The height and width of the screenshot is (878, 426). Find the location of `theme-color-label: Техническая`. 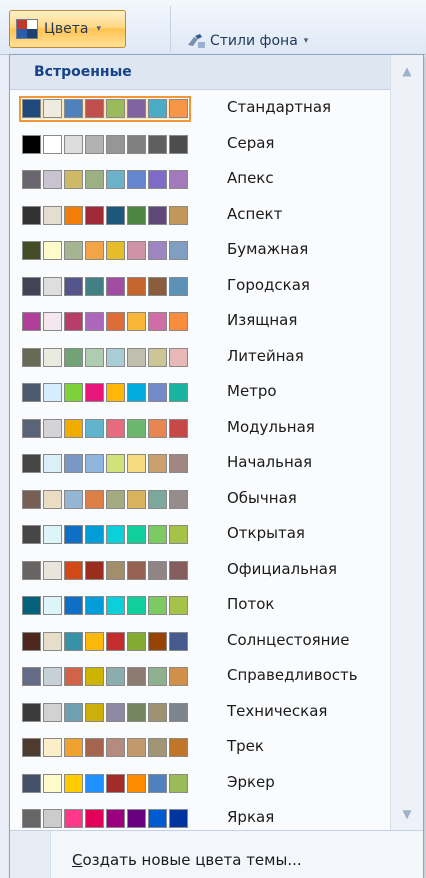

theme-color-label: Техническая is located at coordinates (277, 710).